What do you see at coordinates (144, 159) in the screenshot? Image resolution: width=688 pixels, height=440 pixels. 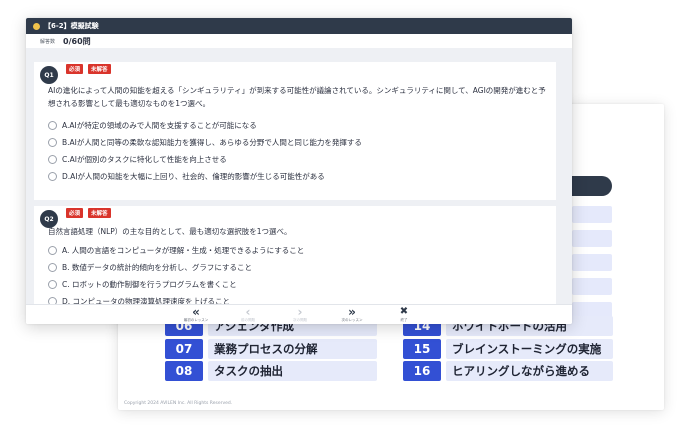 I see `option-label: C.AIが個別のタスクに特化して性能を向上させる` at bounding box center [144, 159].